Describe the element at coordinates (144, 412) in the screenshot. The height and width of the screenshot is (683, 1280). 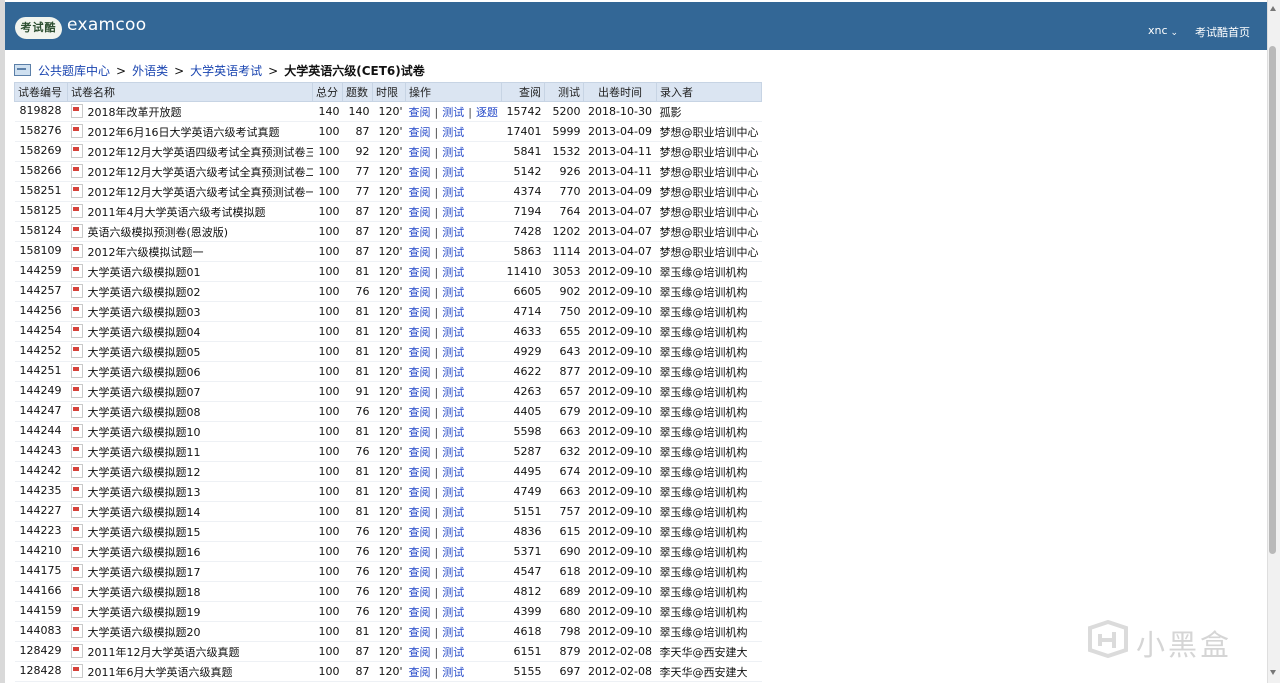
I see `paper-title: 大学英语六级模拟题08` at that location.